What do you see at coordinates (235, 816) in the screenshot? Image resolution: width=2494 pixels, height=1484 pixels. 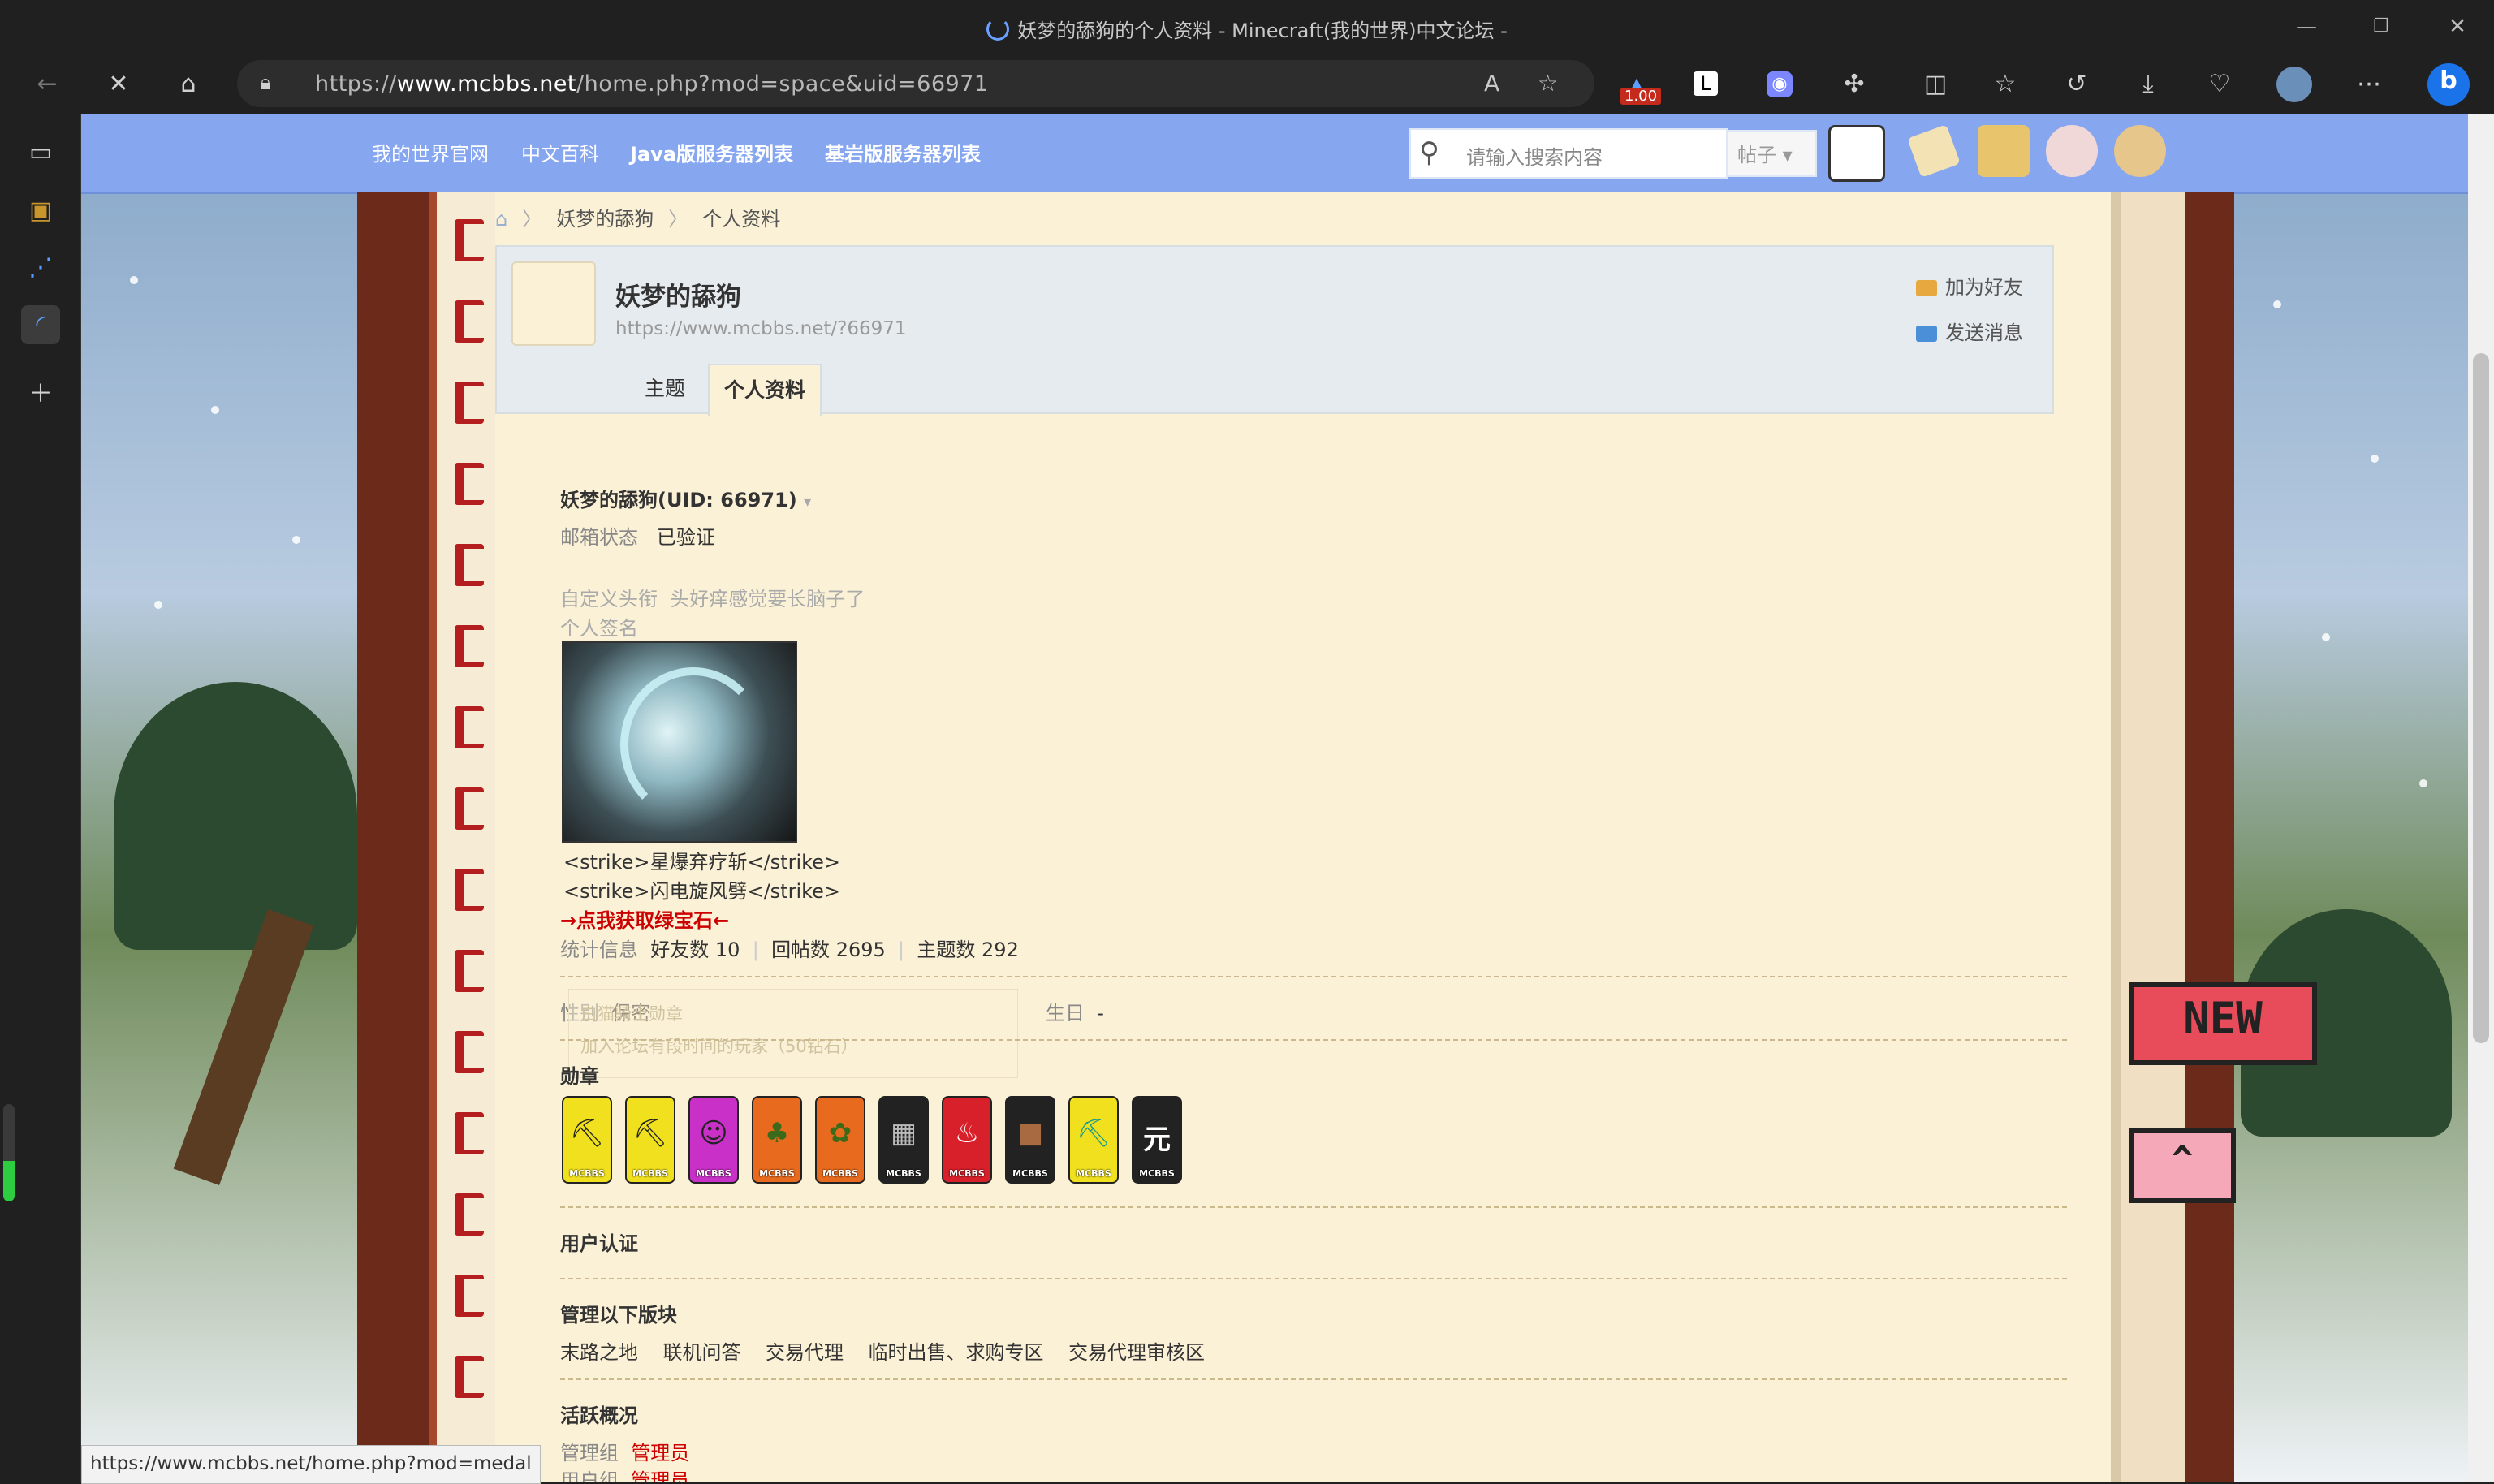 I see `bg-tree` at bounding box center [235, 816].